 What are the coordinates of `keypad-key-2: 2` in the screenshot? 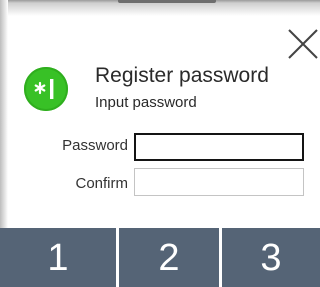 It's located at (169, 257).